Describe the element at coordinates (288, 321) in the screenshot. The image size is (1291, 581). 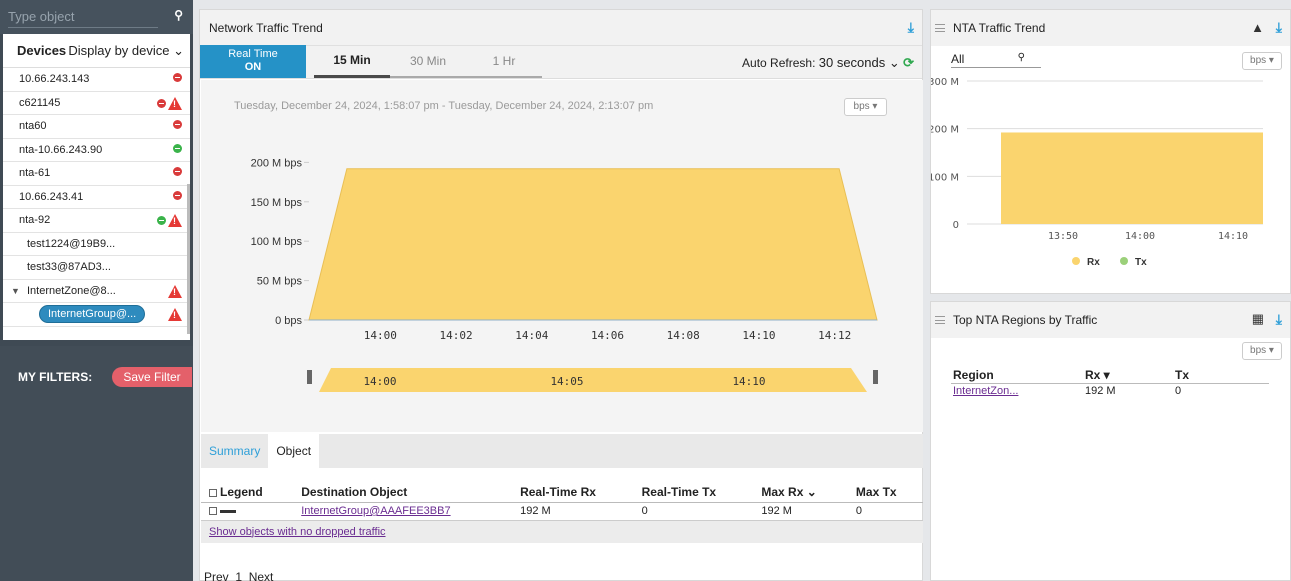
I see `y-tick-label: 0 bps` at that location.